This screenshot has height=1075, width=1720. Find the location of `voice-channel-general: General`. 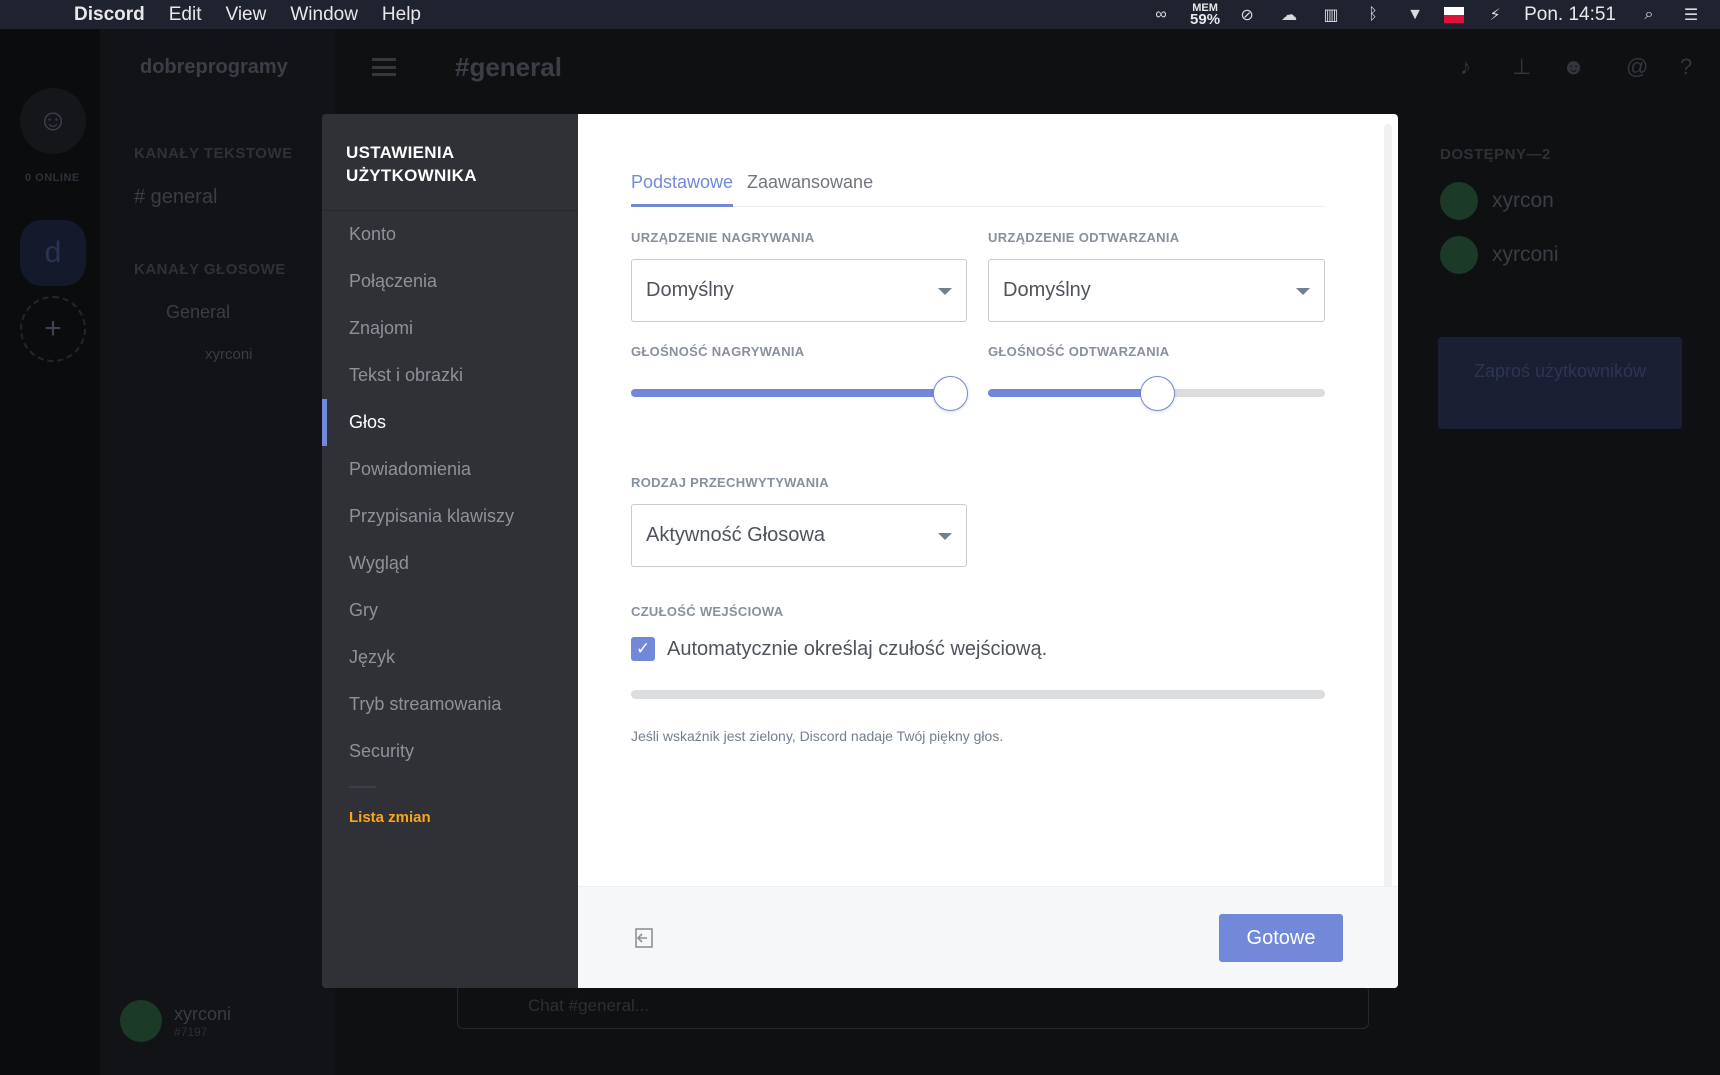

voice-channel-general: General is located at coordinates (198, 312).